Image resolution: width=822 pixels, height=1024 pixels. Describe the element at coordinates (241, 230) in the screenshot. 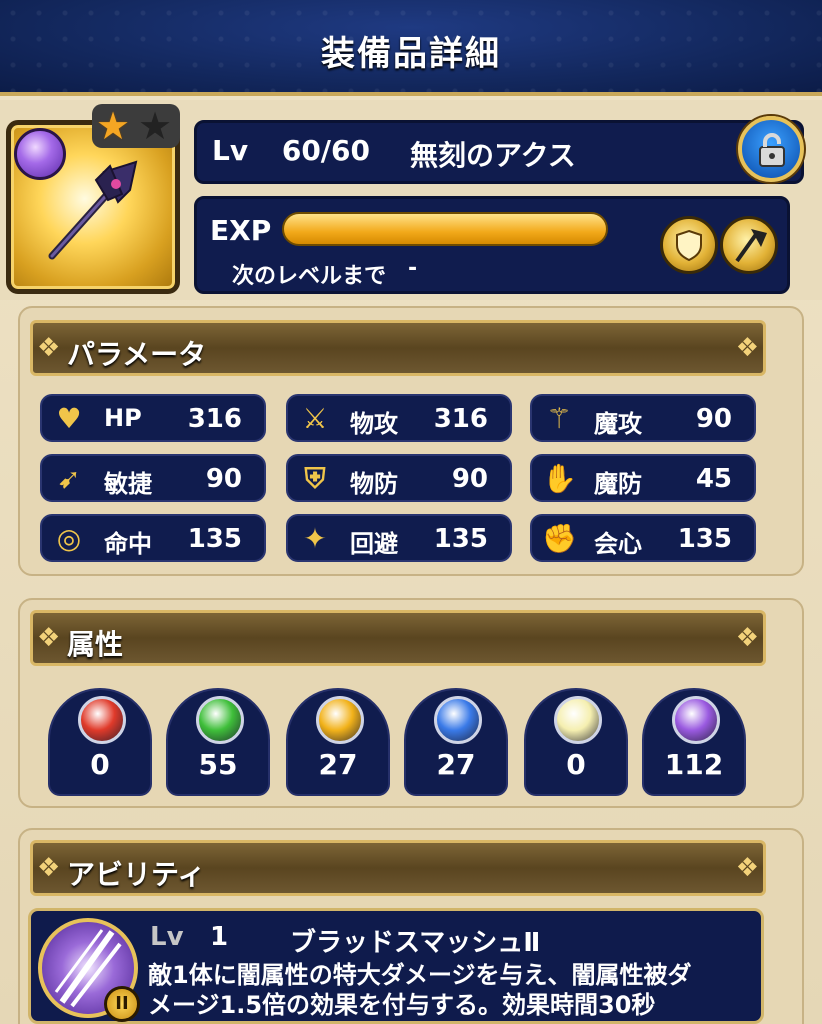

I see `exp-label: EXP` at that location.